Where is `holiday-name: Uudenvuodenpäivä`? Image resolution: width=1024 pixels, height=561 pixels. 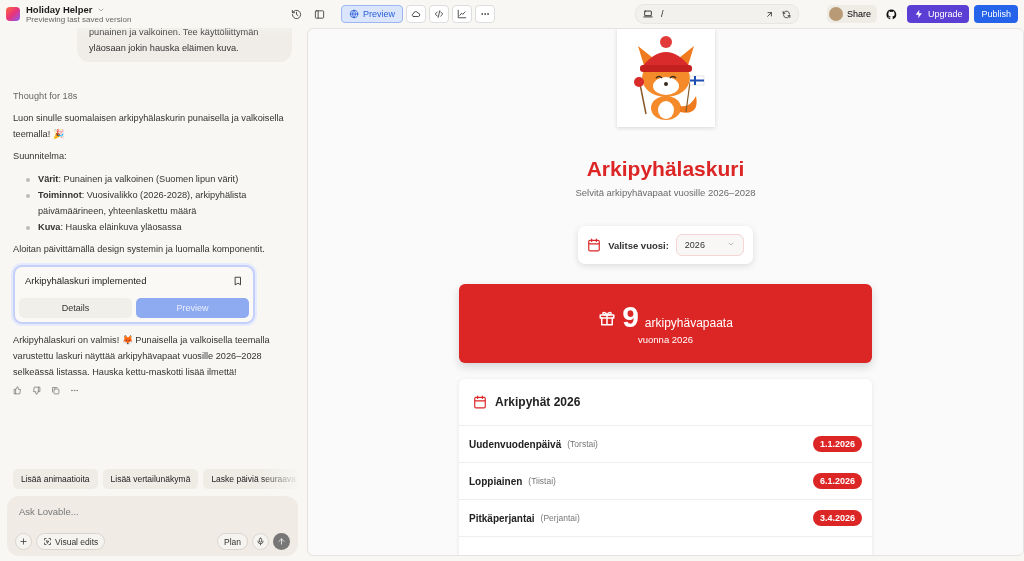 holiday-name: Uudenvuodenpäivä is located at coordinates (515, 444).